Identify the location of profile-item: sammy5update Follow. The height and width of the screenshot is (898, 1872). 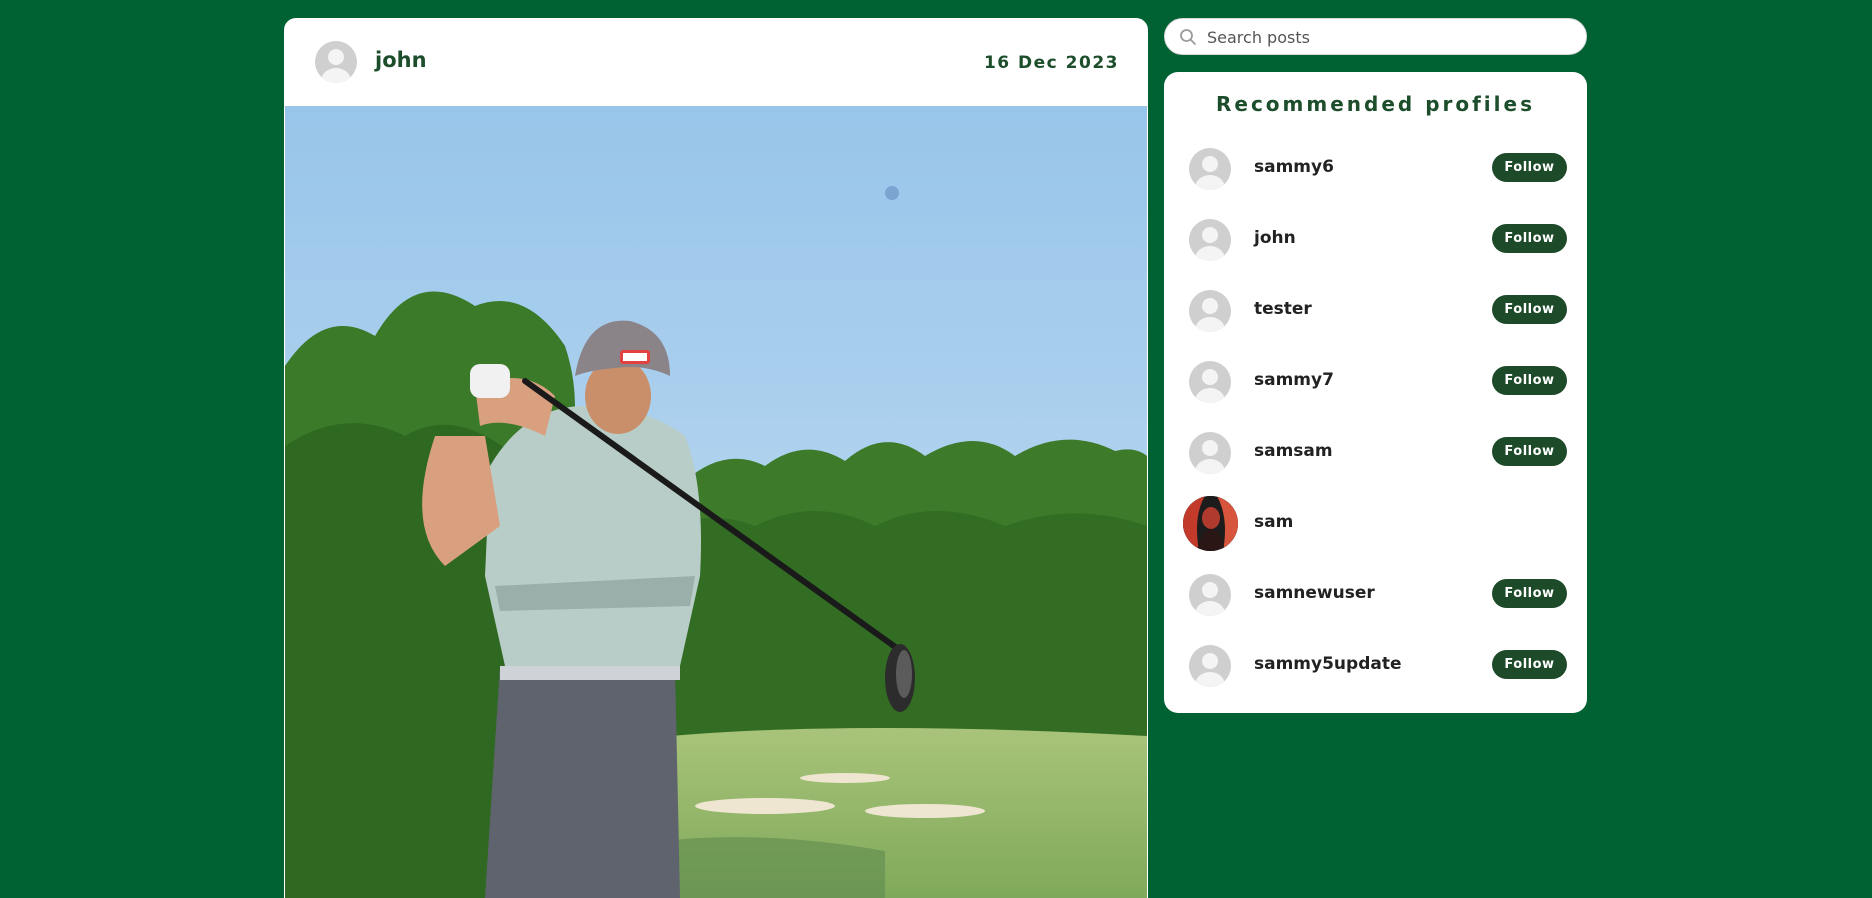
(1375, 673).